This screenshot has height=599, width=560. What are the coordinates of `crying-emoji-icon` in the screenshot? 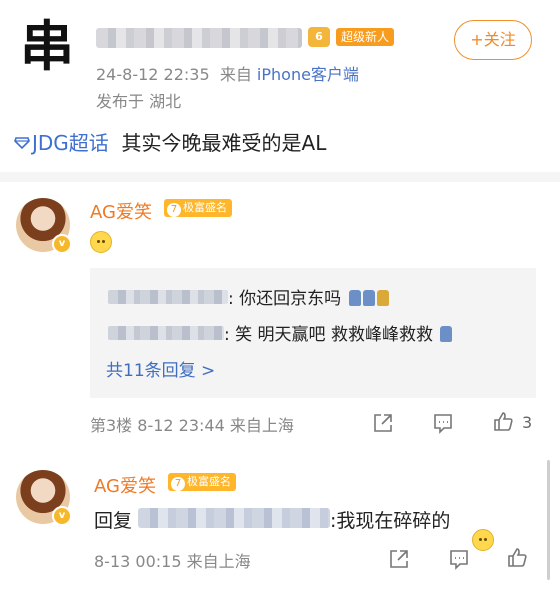 It's located at (101, 242).